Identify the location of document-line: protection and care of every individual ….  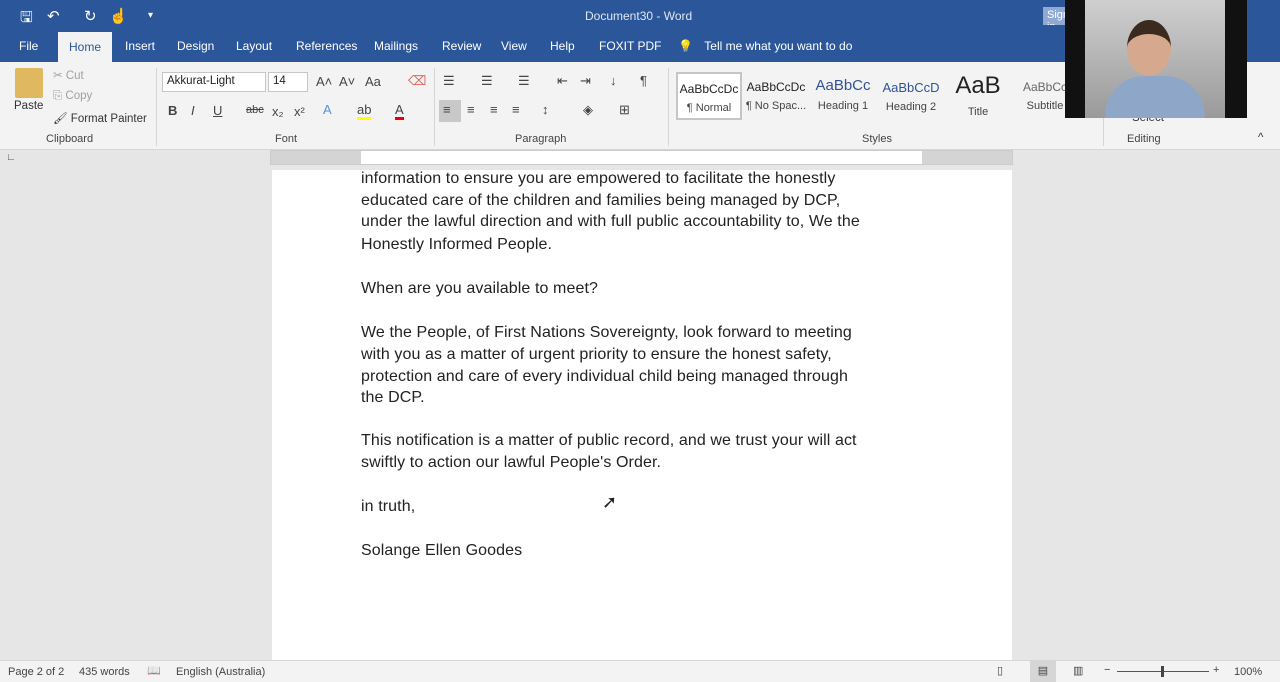
(605, 376).